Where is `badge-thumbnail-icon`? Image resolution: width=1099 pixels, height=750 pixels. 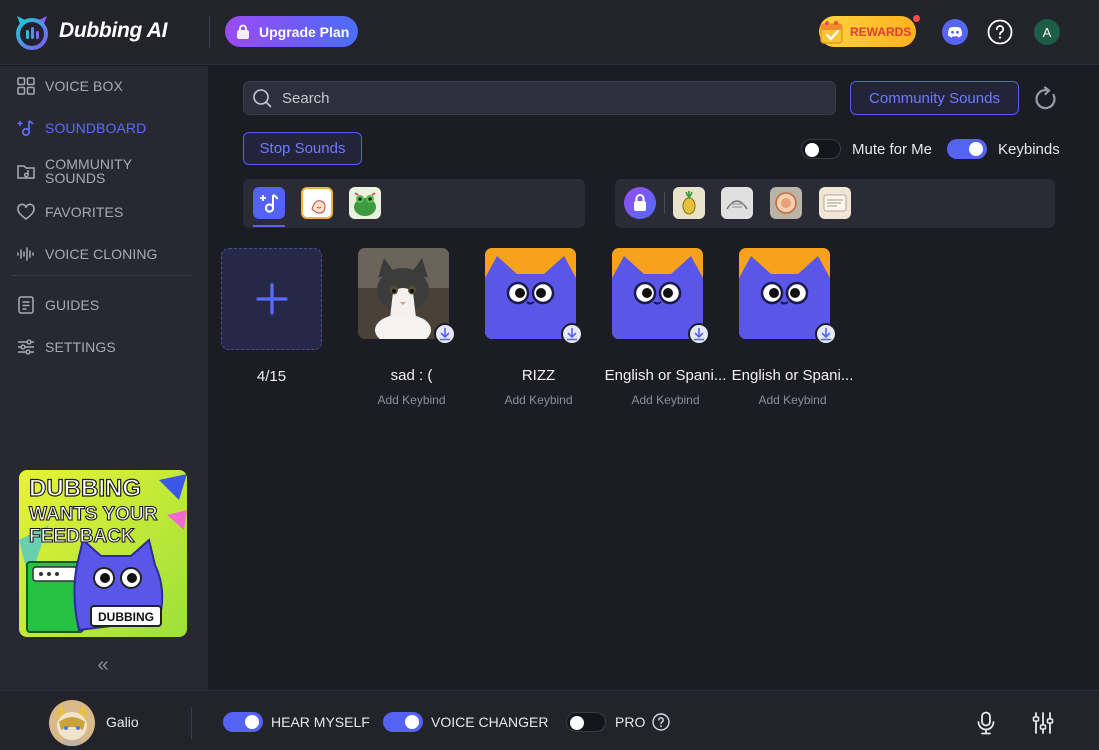
badge-thumbnail-icon is located at coordinates (786, 203).